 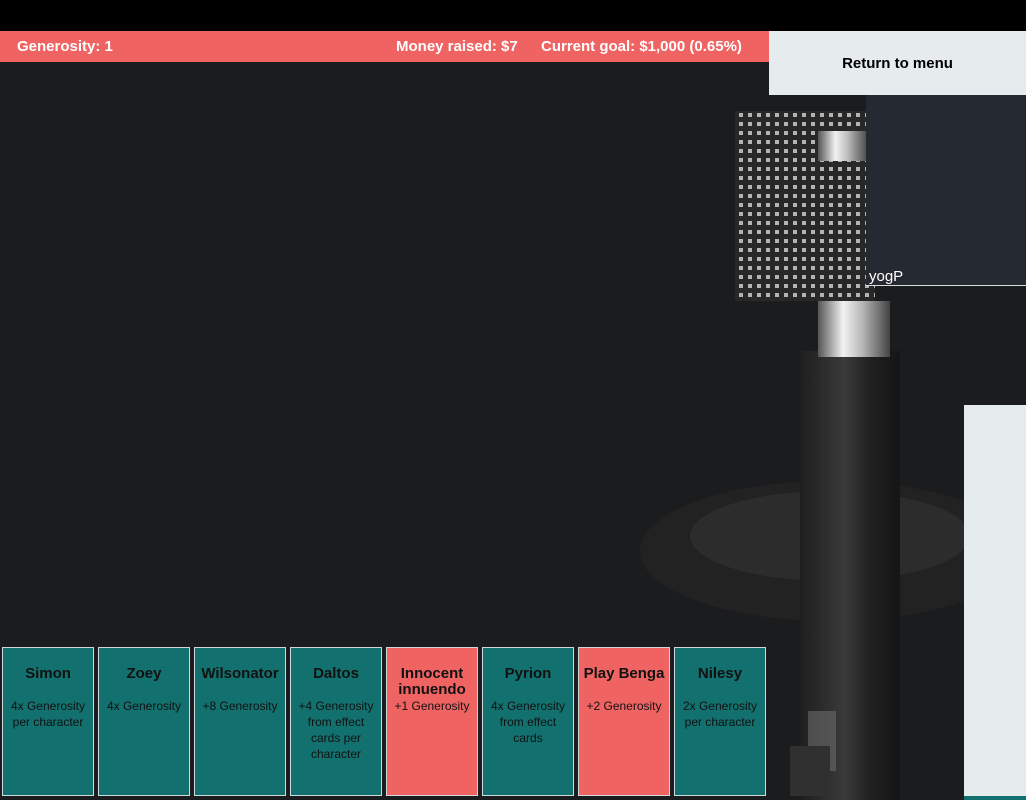 I want to click on card-title: Pyrion, so click(x=528, y=673).